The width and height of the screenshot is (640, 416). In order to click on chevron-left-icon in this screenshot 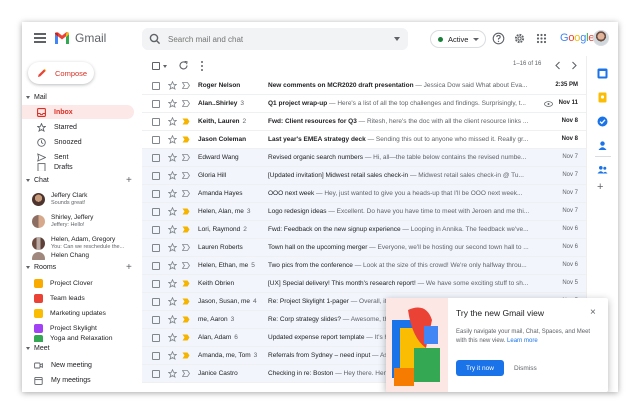, I will do `click(558, 65)`.